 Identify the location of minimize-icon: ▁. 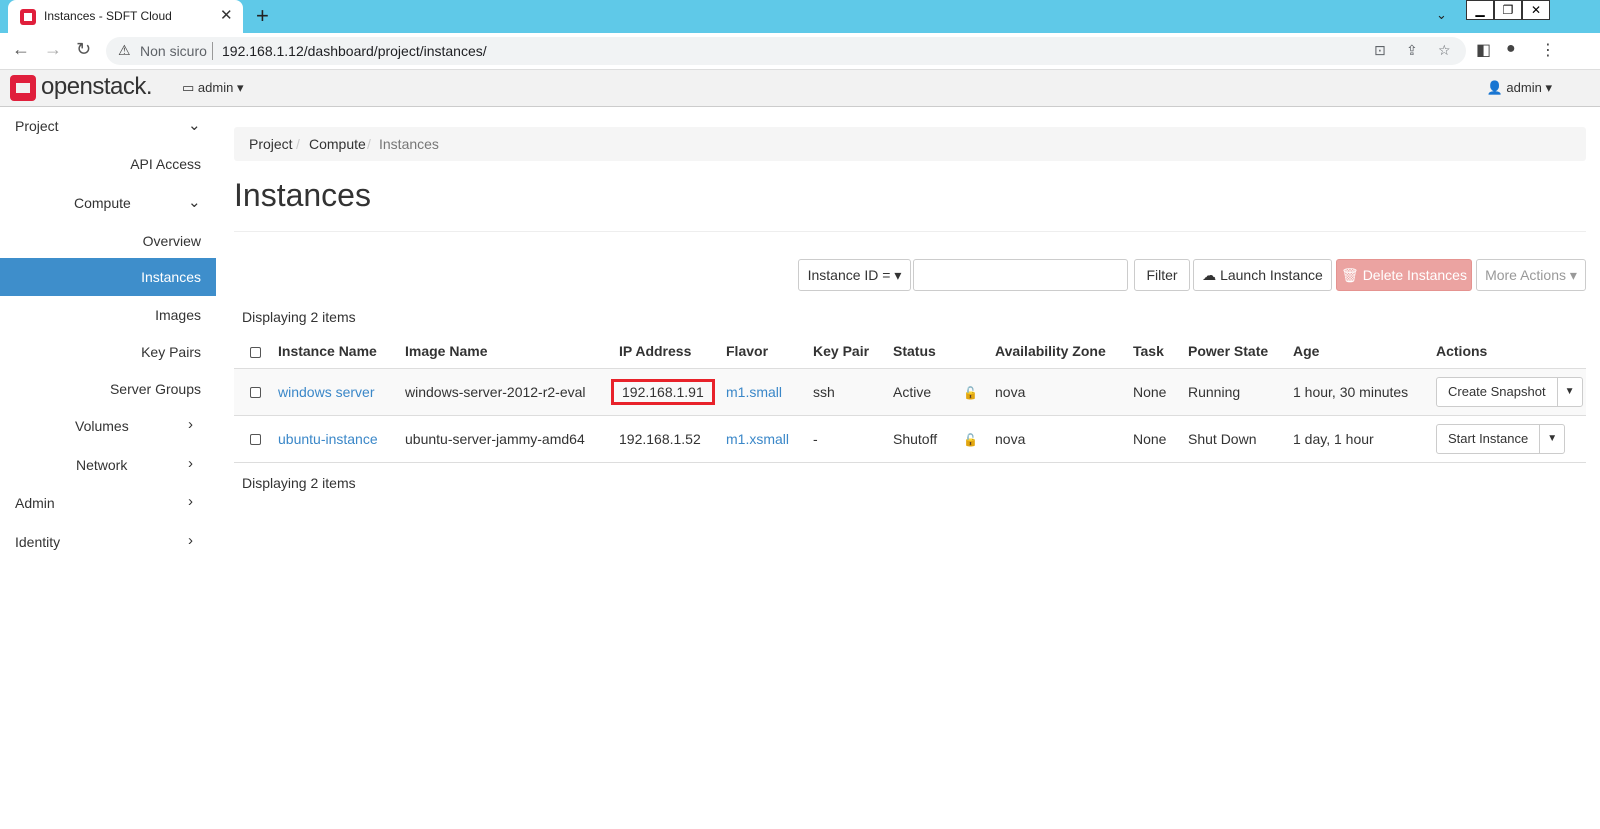
(1480, 10).